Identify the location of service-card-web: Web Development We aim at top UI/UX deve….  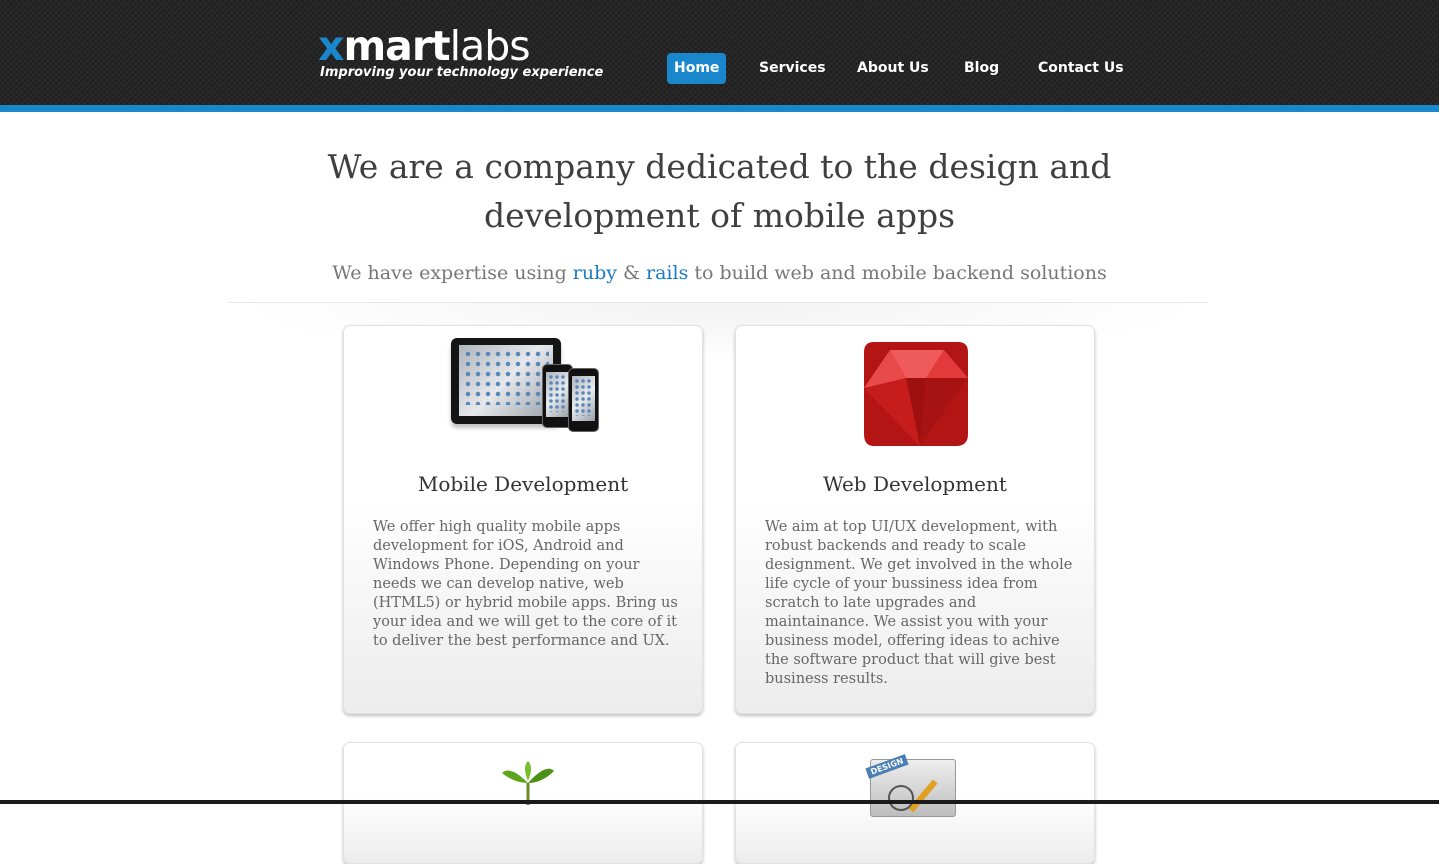
(915, 519).